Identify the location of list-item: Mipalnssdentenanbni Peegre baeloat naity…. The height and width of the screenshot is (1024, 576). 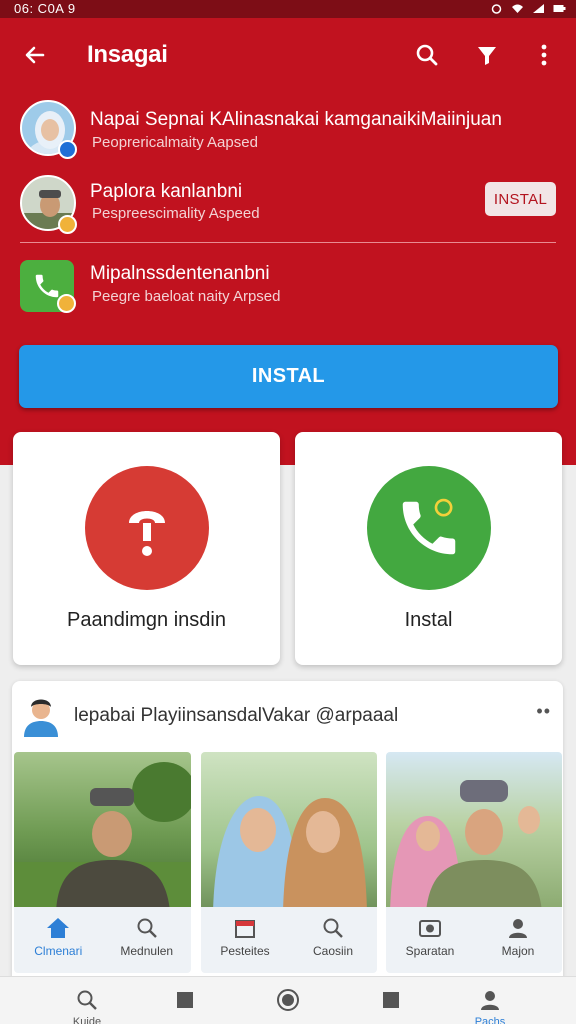
(288, 286).